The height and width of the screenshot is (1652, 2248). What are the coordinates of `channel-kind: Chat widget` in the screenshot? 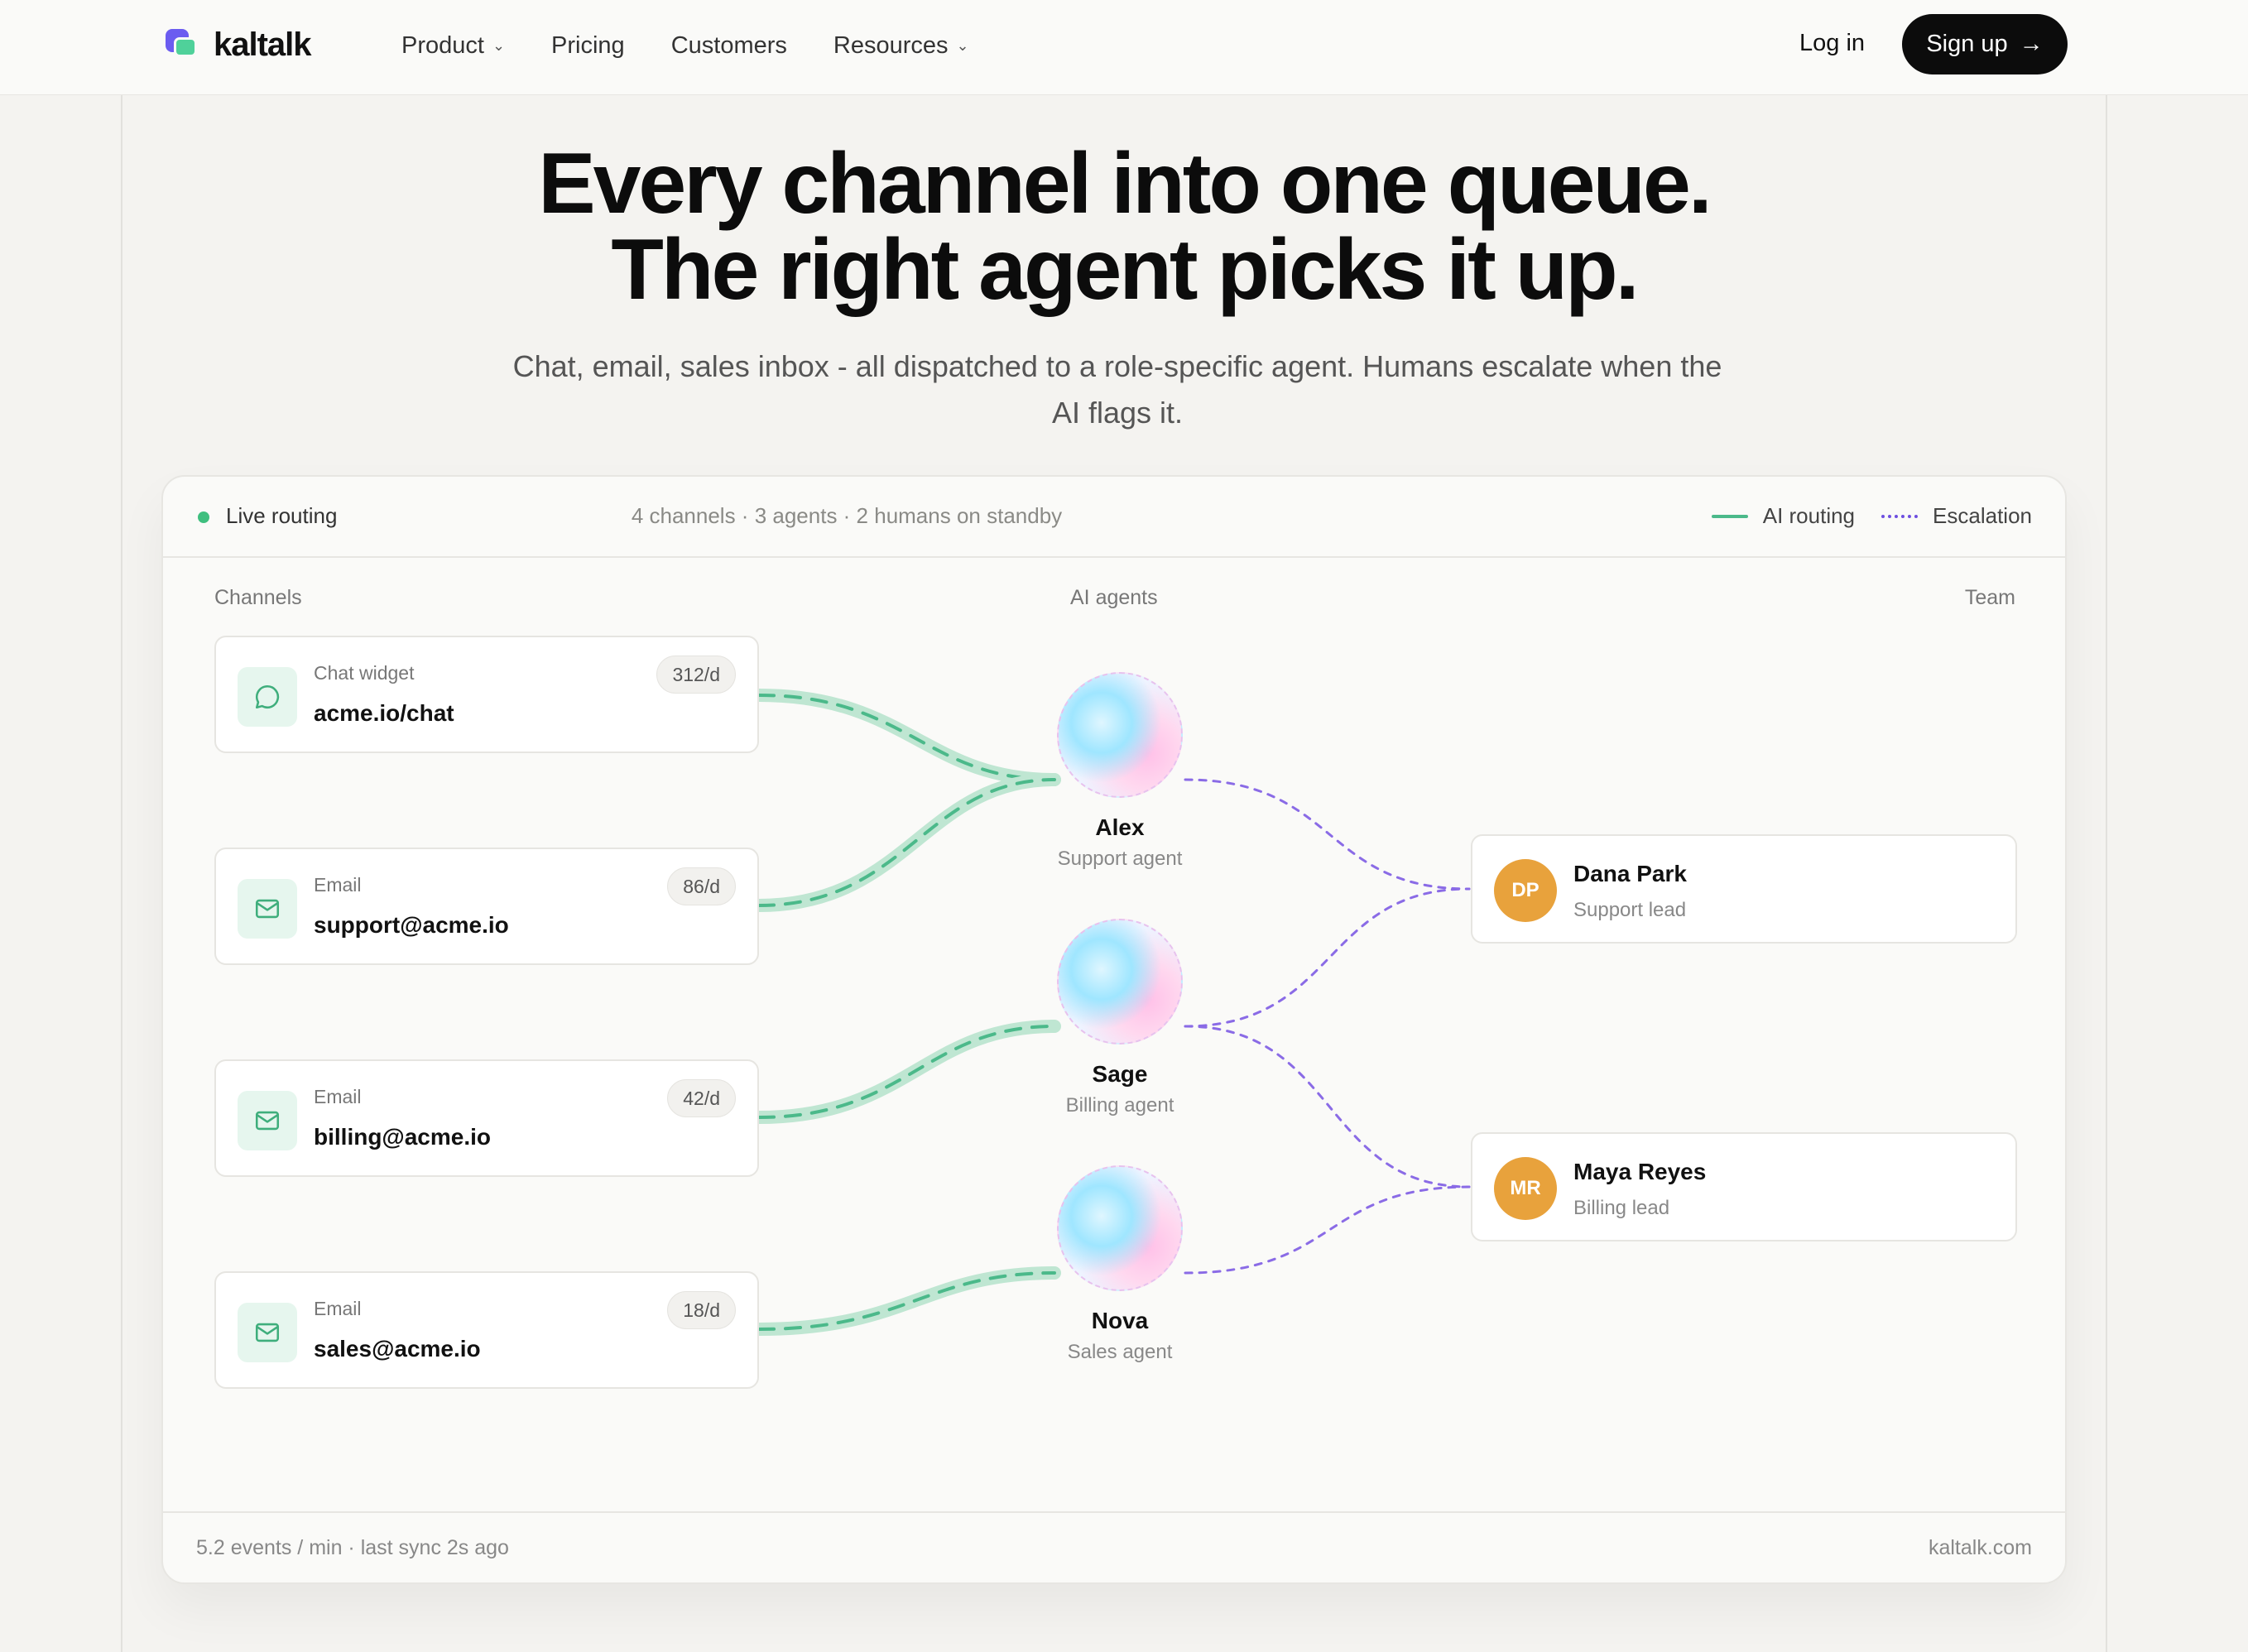 It's located at (364, 673).